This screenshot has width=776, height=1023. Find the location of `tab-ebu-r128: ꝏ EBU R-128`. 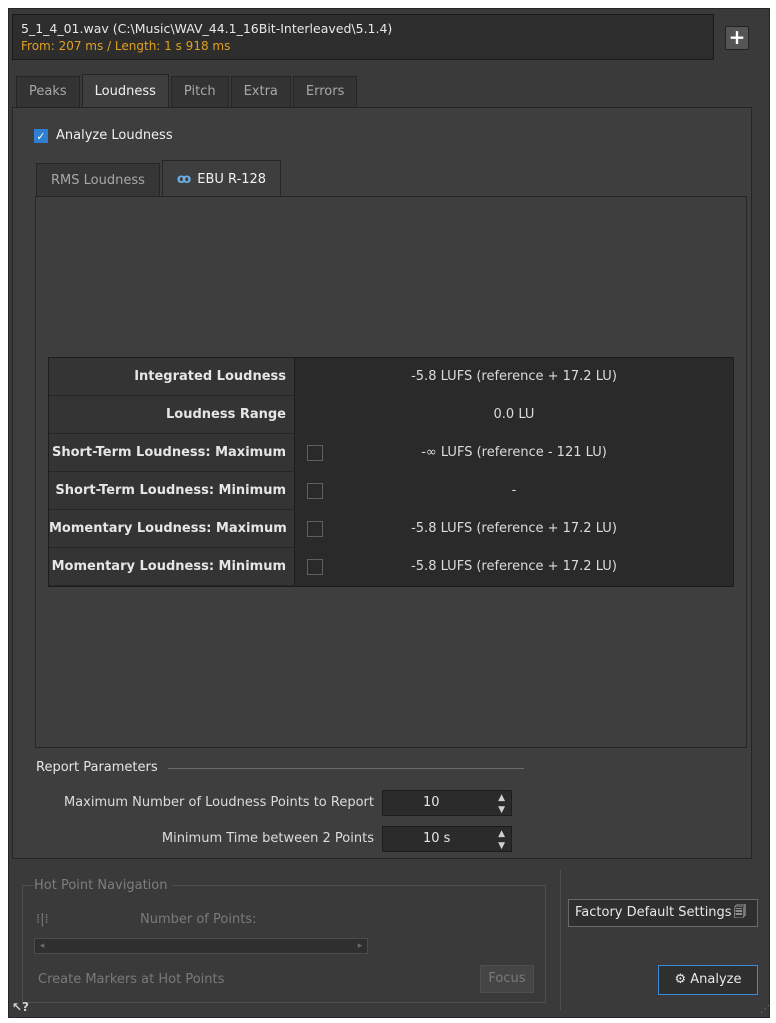

tab-ebu-r128: ꝏ EBU R-128 is located at coordinates (221, 179).